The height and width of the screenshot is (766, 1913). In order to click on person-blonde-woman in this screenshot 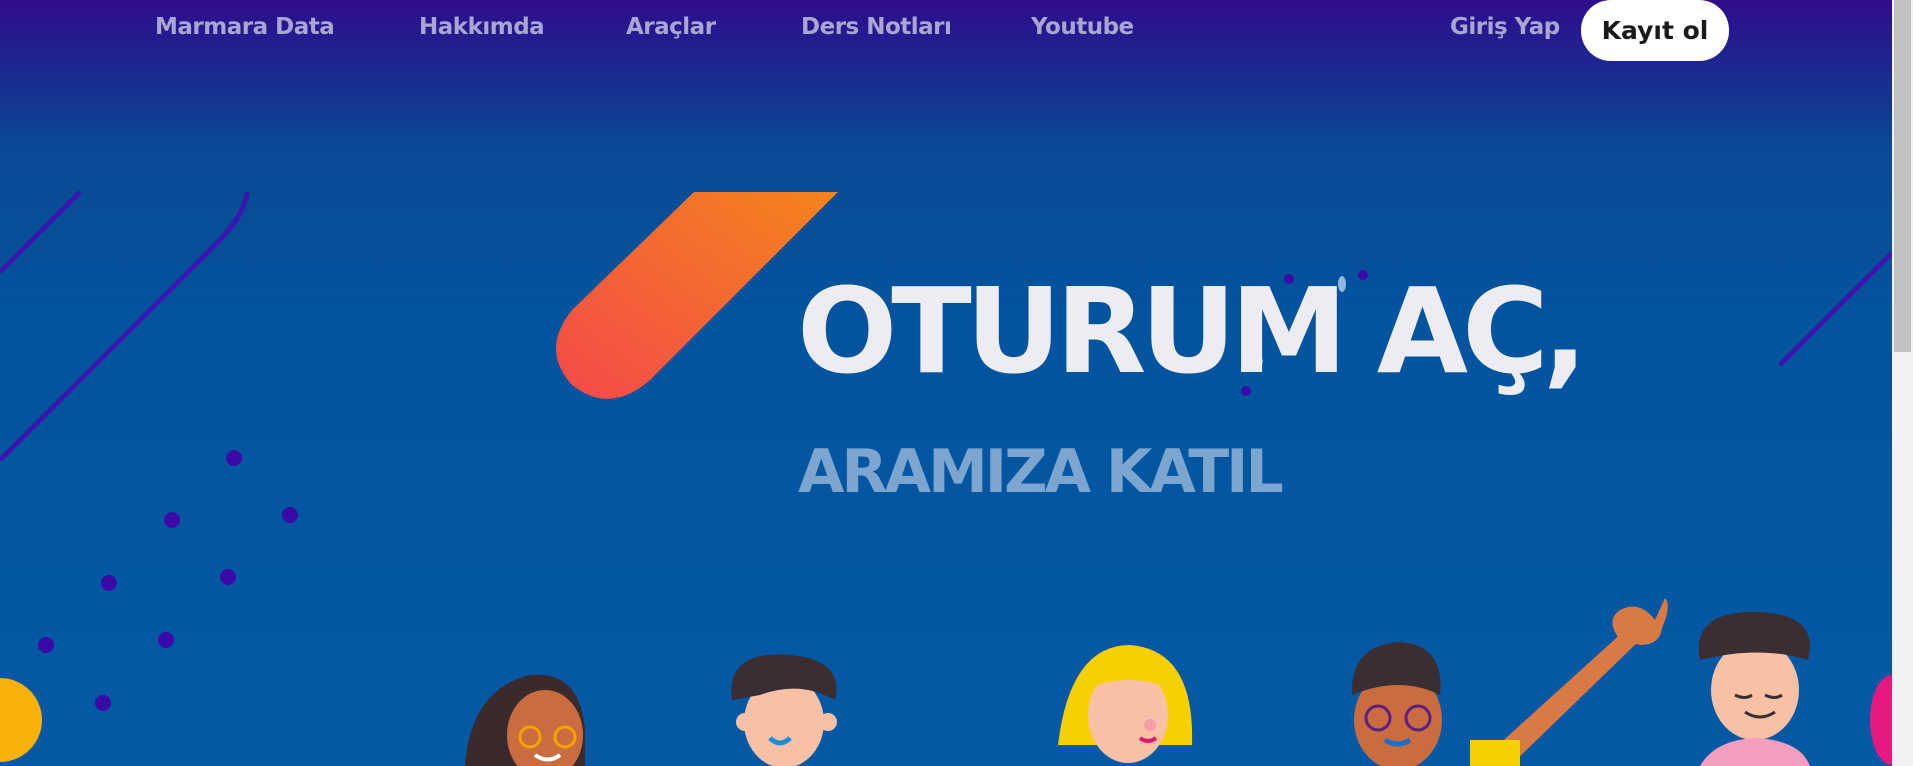, I will do `click(1125, 704)`.